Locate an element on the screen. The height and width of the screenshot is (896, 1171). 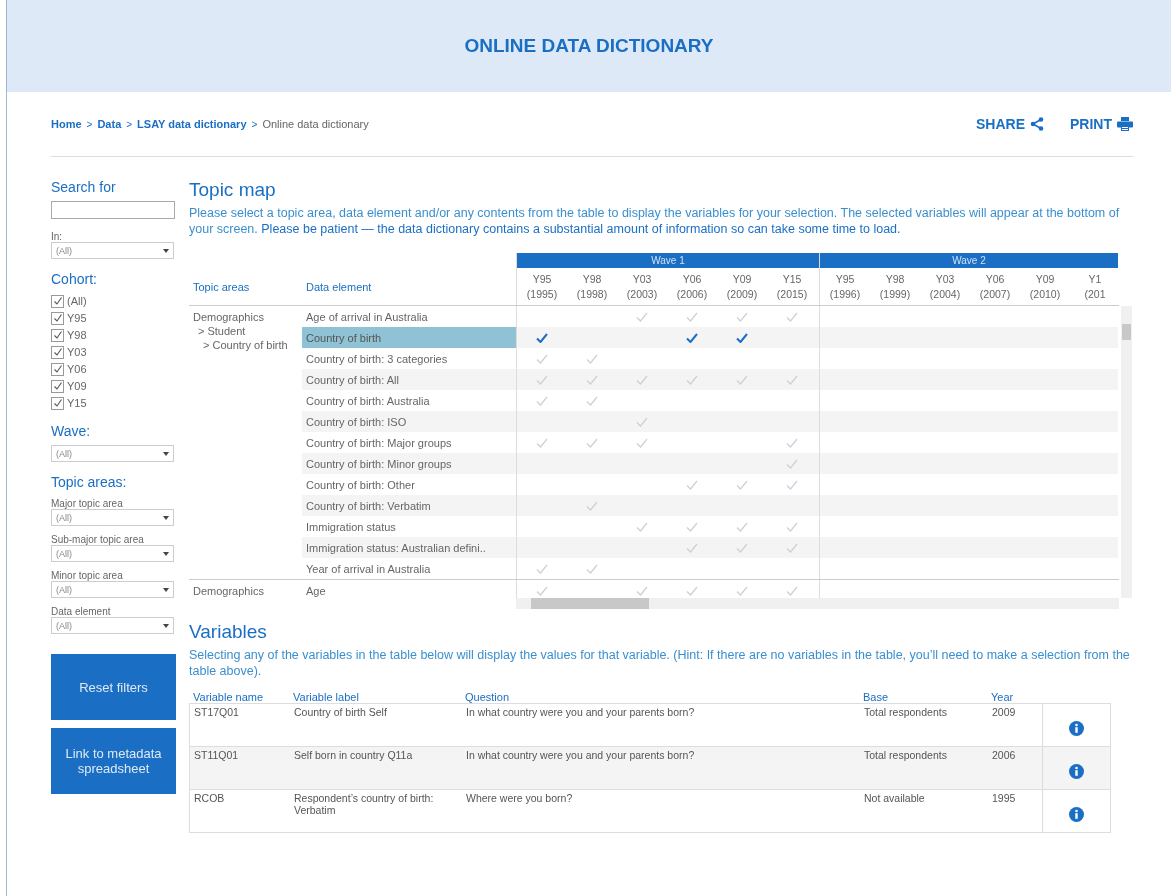
table-cell-text: RCOB is located at coordinates (209, 798).